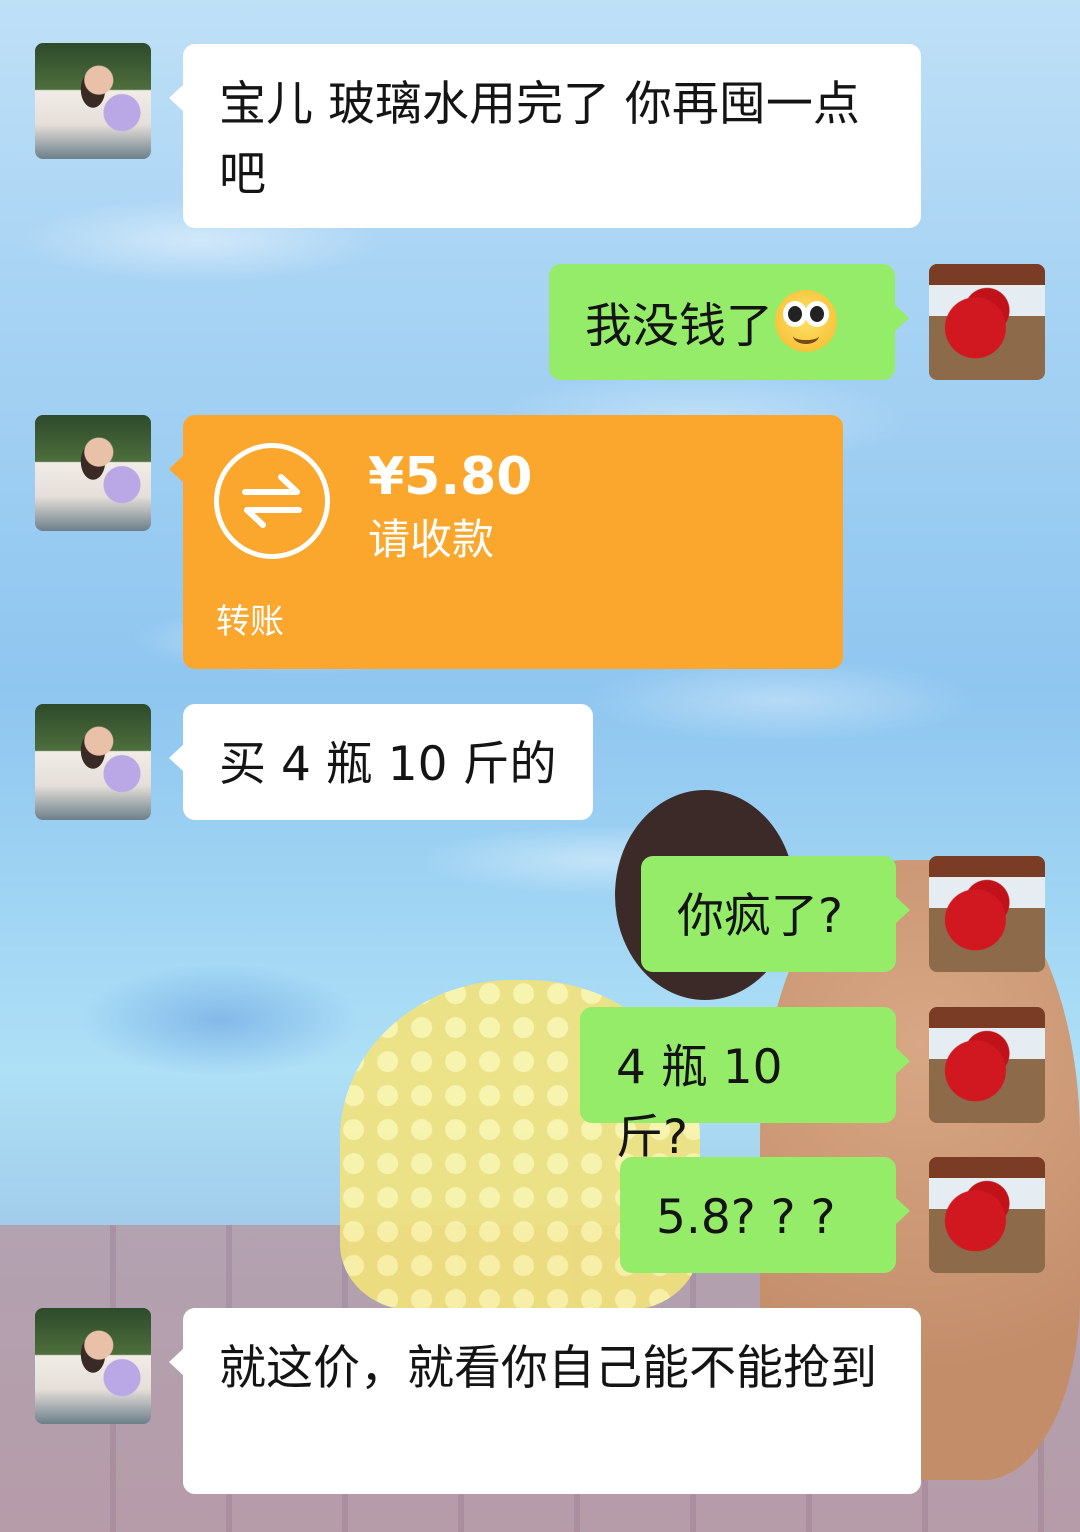  What do you see at coordinates (388, 764) in the screenshot?
I see `message-text: 买 4 瓶 10 斤的` at bounding box center [388, 764].